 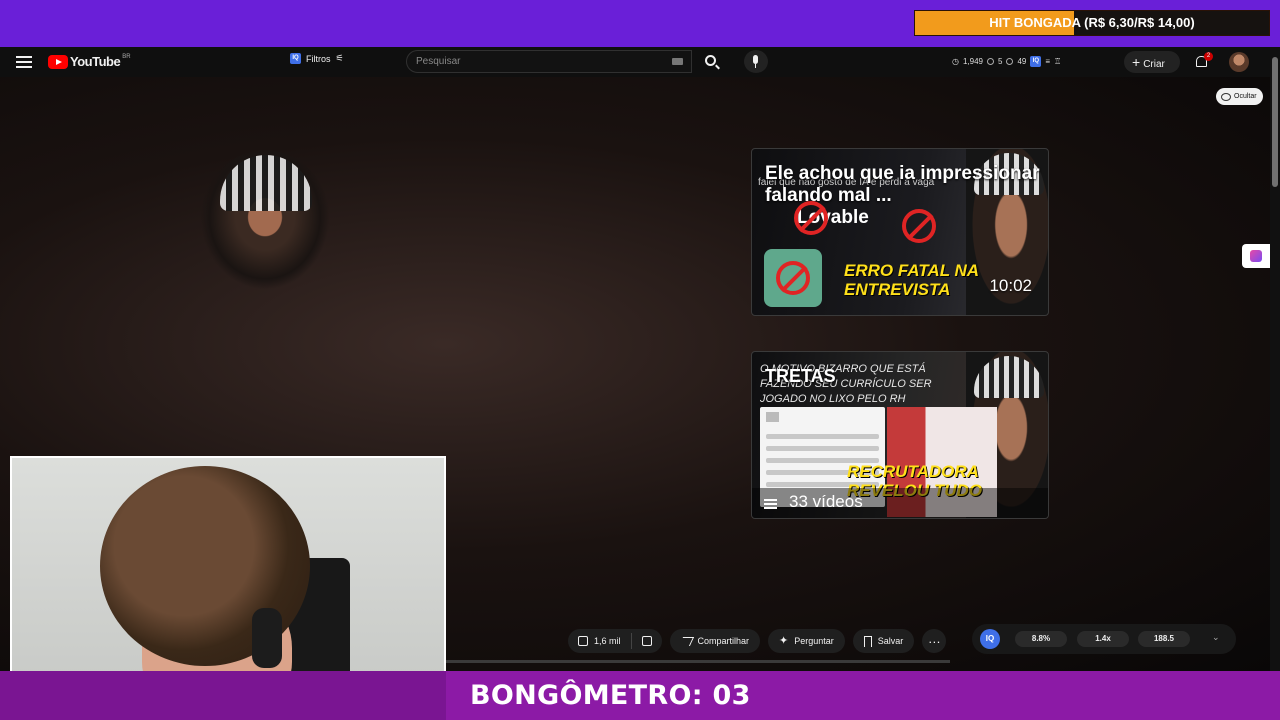 I want to click on sparkle-icon: ✦, so click(x=784, y=641).